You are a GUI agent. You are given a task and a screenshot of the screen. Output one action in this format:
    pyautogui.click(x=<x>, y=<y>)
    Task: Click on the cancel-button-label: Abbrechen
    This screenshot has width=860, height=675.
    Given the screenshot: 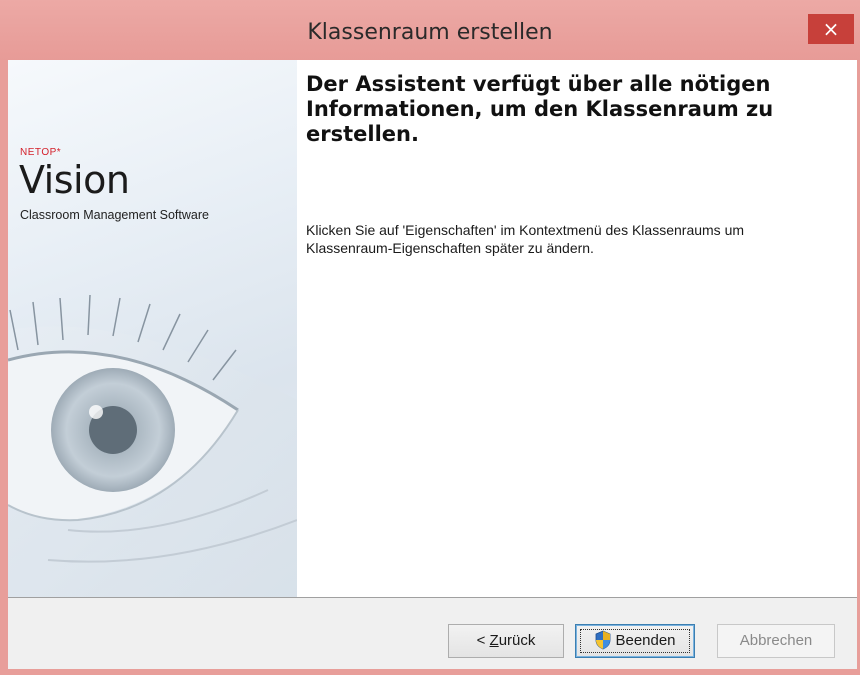 What is the action you would take?
    pyautogui.click(x=776, y=640)
    